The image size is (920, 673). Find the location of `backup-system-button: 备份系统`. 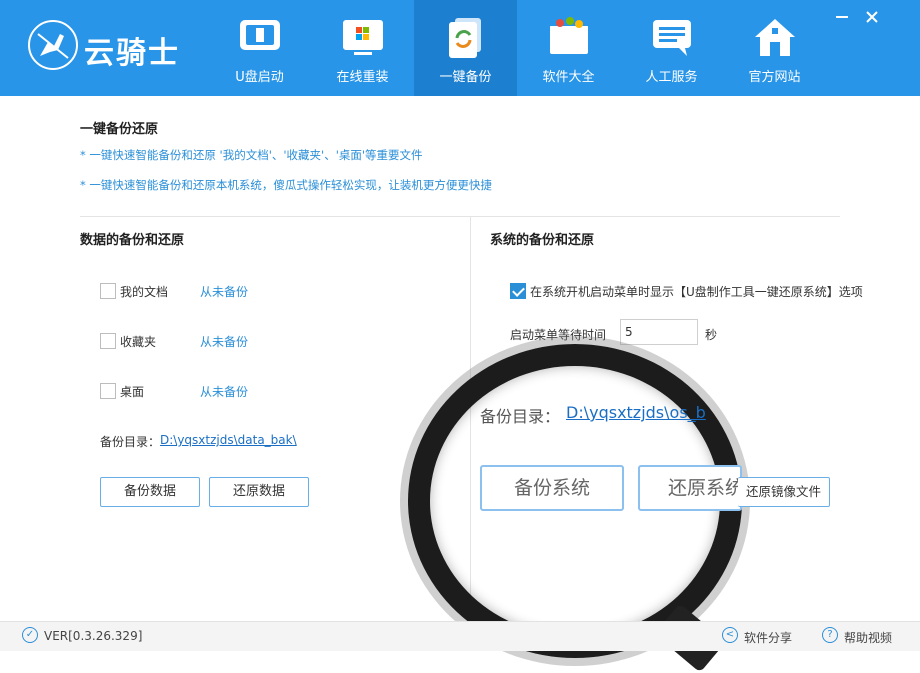

backup-system-button: 备份系统 is located at coordinates (552, 488).